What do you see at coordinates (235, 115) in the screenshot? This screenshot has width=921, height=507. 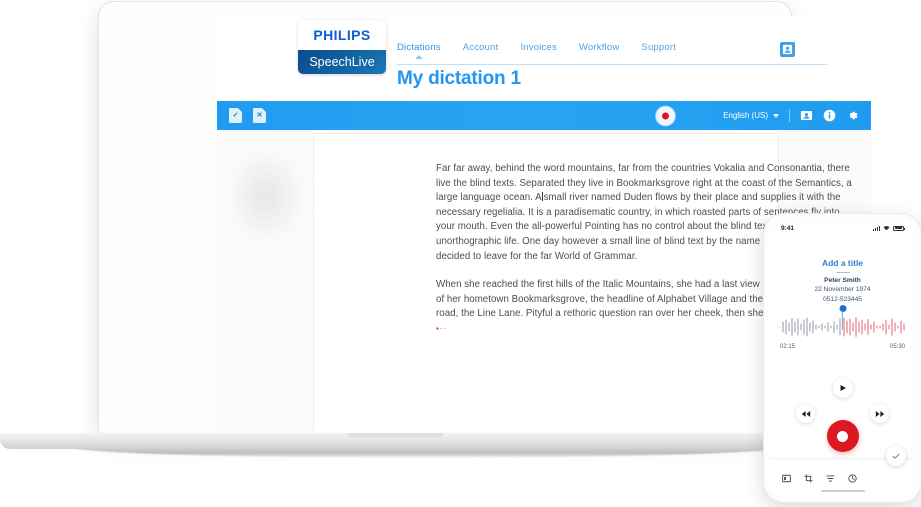 I see `document-accept-icon: ✓` at bounding box center [235, 115].